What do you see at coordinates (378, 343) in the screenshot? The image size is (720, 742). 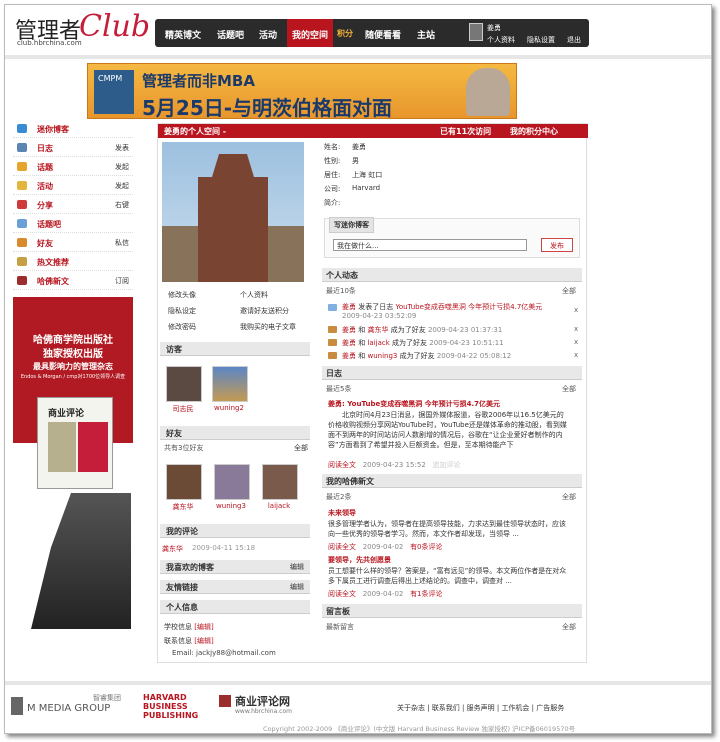 I see `activity-friend: laijack` at bounding box center [378, 343].